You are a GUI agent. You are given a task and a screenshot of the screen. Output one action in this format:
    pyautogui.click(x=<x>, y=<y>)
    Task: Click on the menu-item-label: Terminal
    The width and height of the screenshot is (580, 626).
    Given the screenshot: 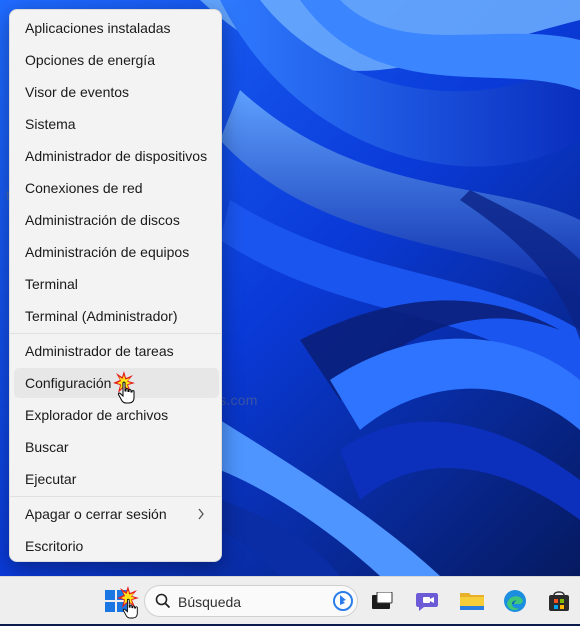 What is the action you would take?
    pyautogui.click(x=51, y=284)
    